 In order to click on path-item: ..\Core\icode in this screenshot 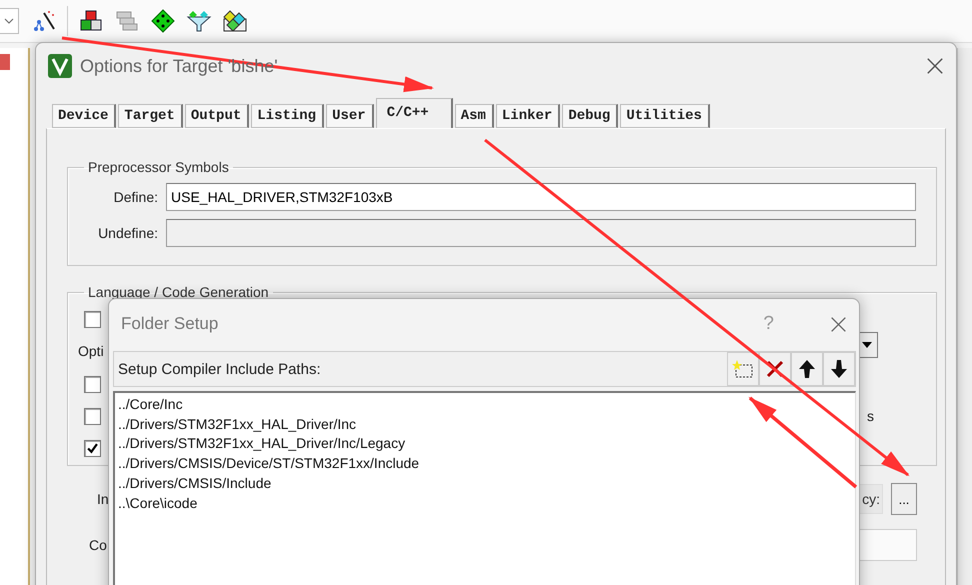, I will do `click(485, 504)`.